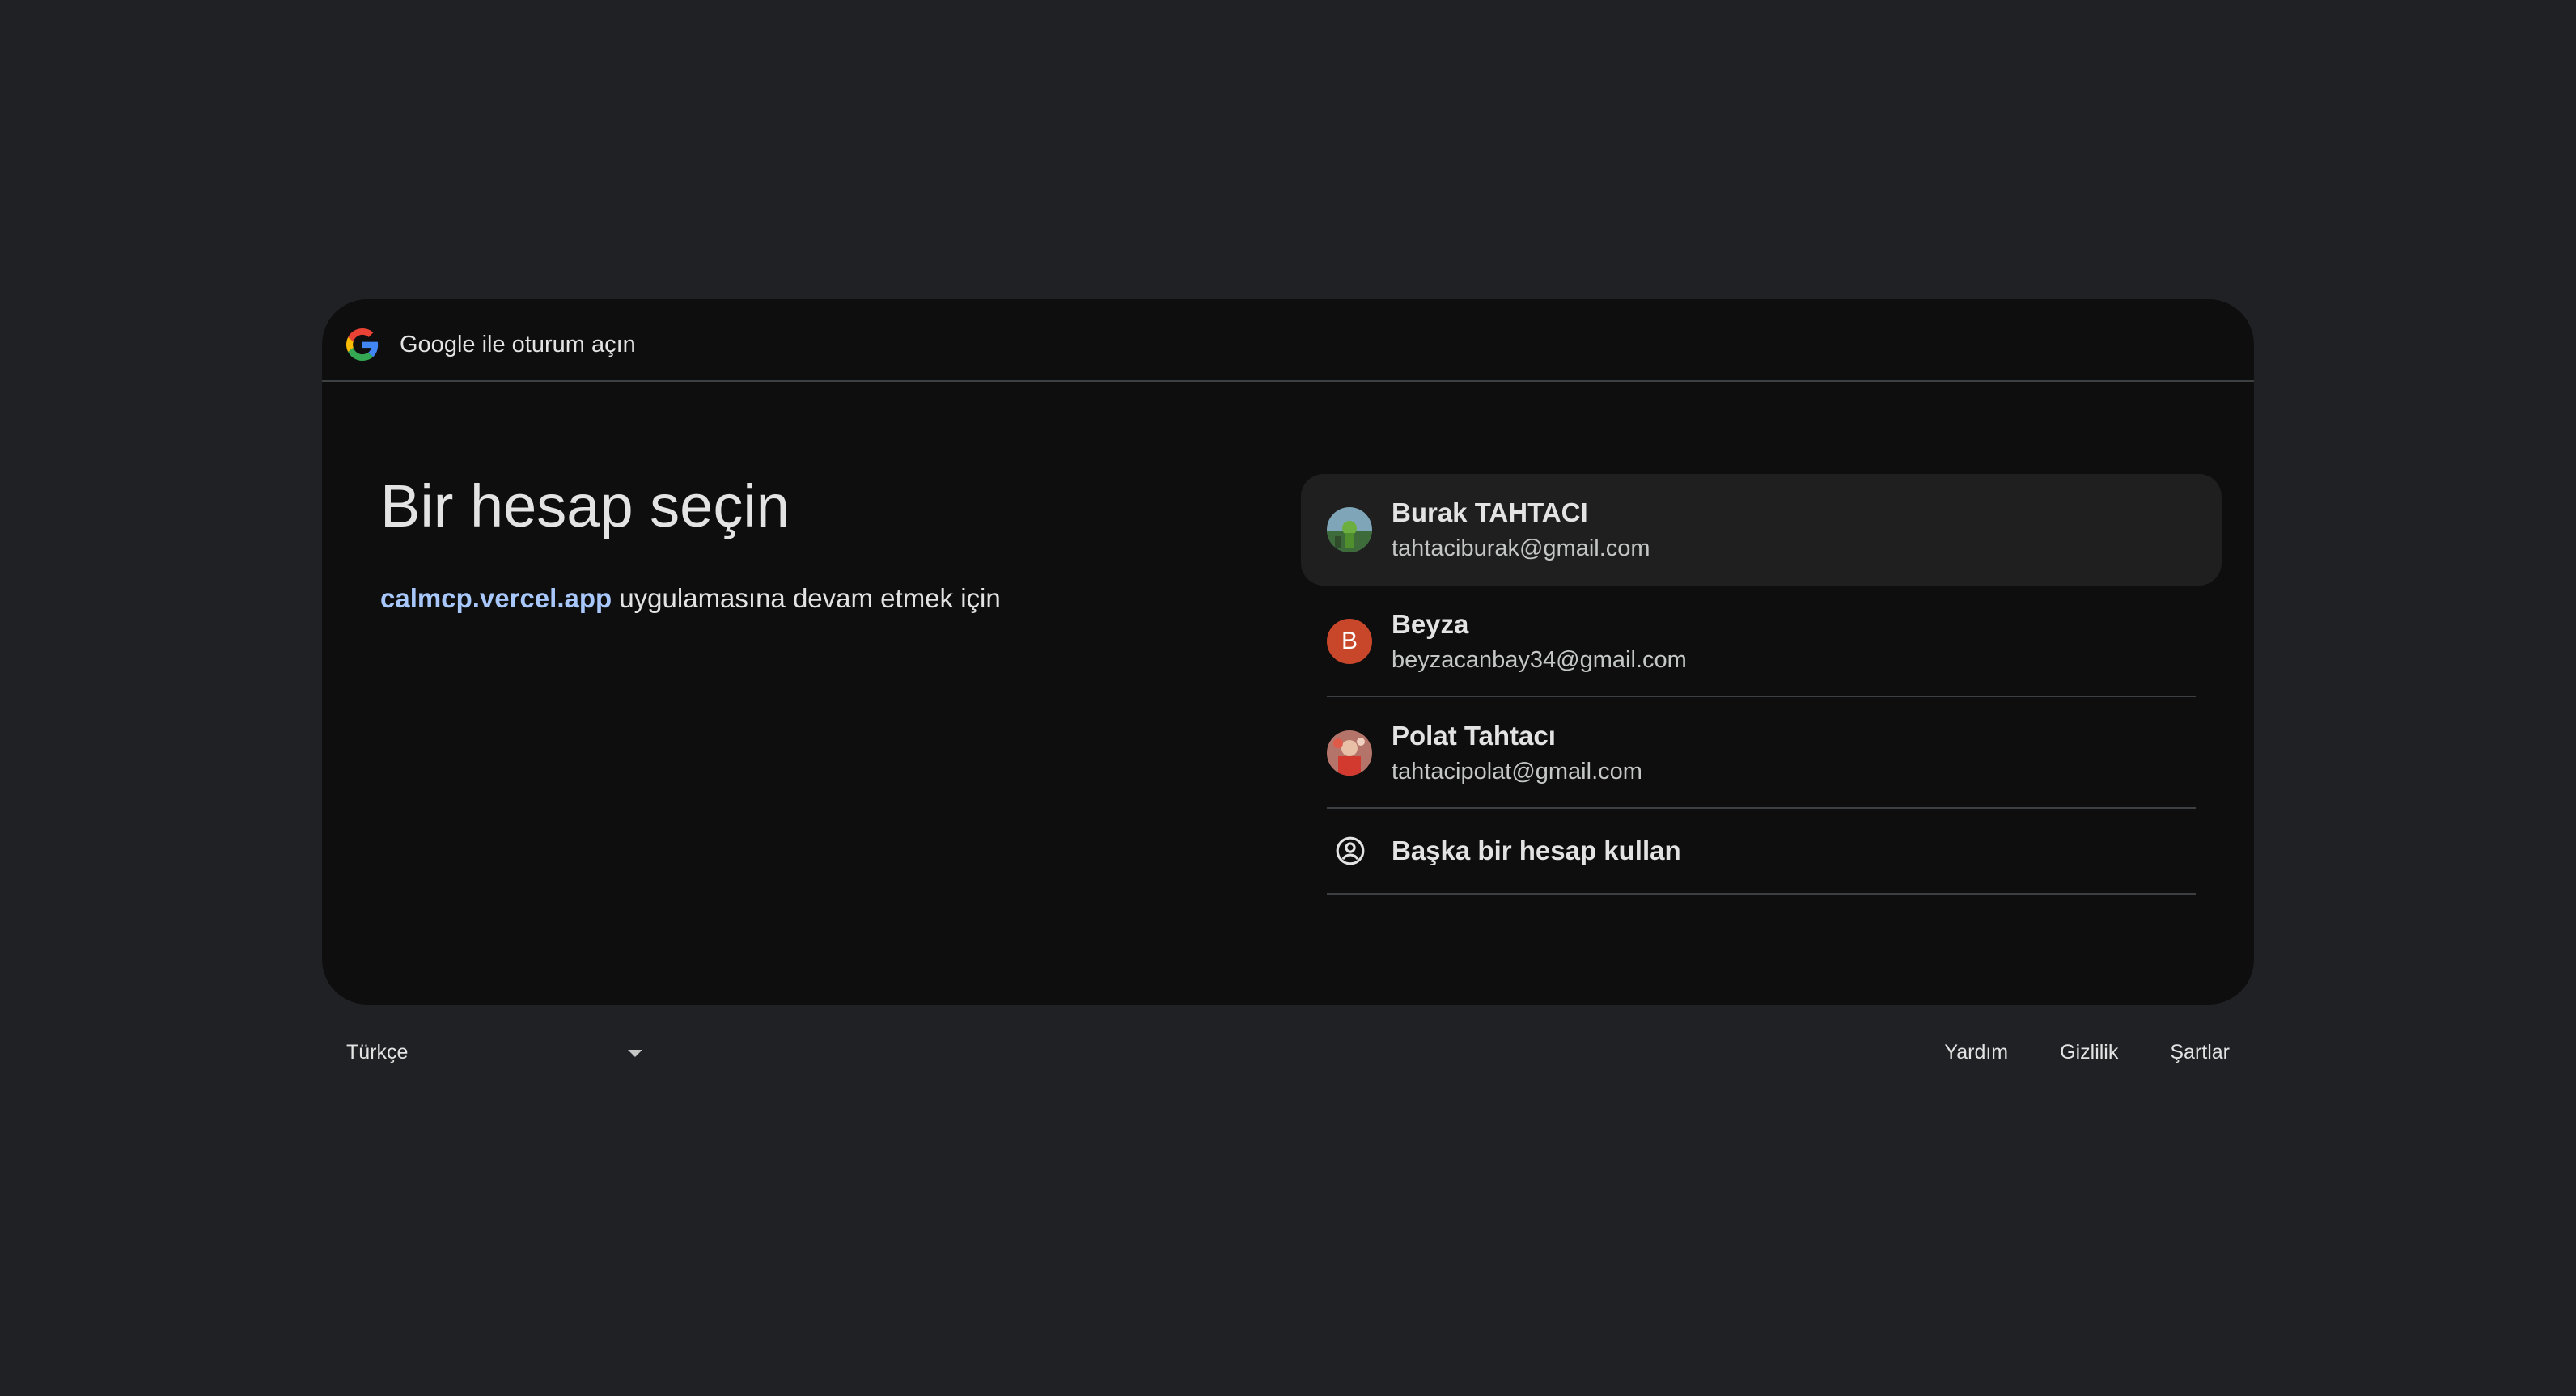 The height and width of the screenshot is (1396, 2576). I want to click on account-name: Polat Tahtacı, so click(1474, 736).